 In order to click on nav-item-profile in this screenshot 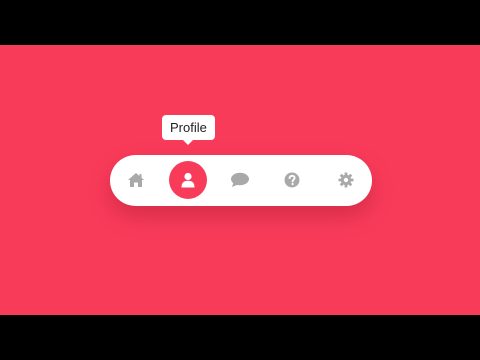, I will do `click(188, 180)`.